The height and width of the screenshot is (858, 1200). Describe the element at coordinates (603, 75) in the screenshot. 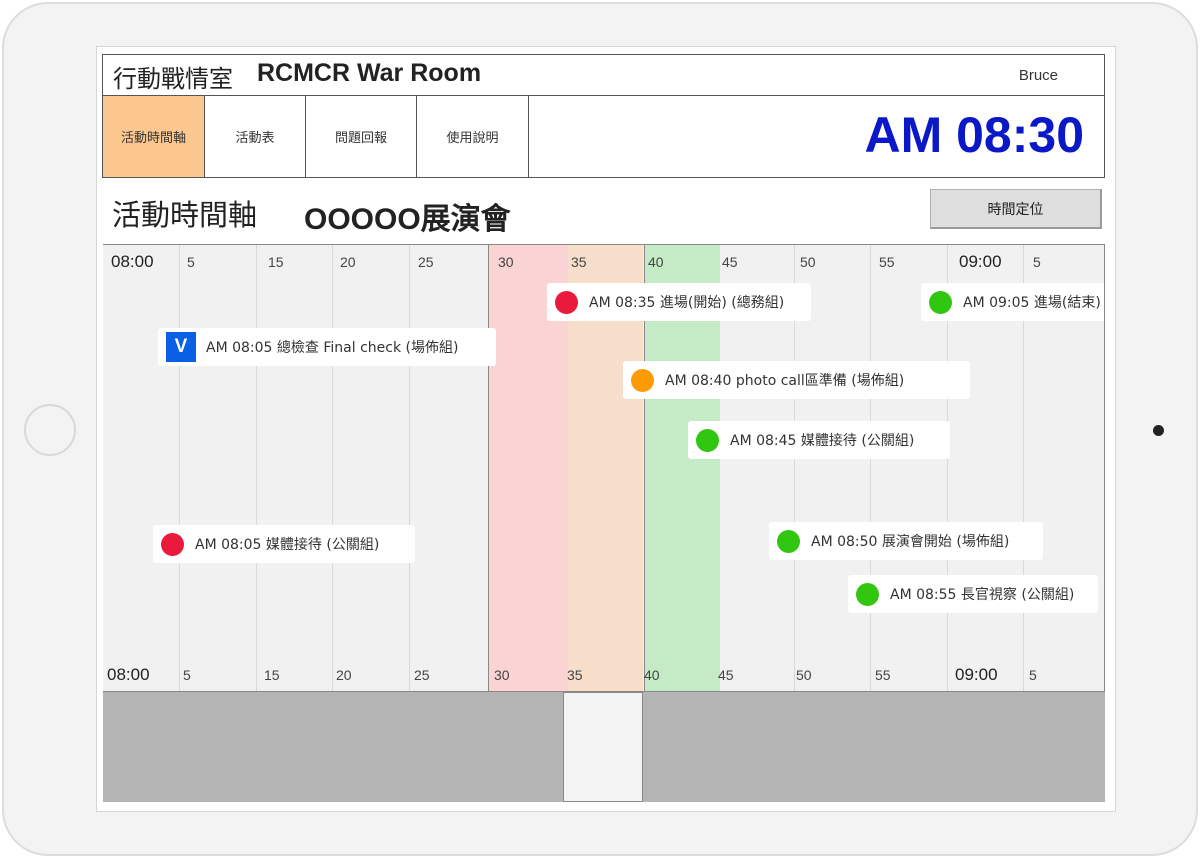

I see `app-header: 行動戰情室 RCMCR War Room Bruce` at that location.